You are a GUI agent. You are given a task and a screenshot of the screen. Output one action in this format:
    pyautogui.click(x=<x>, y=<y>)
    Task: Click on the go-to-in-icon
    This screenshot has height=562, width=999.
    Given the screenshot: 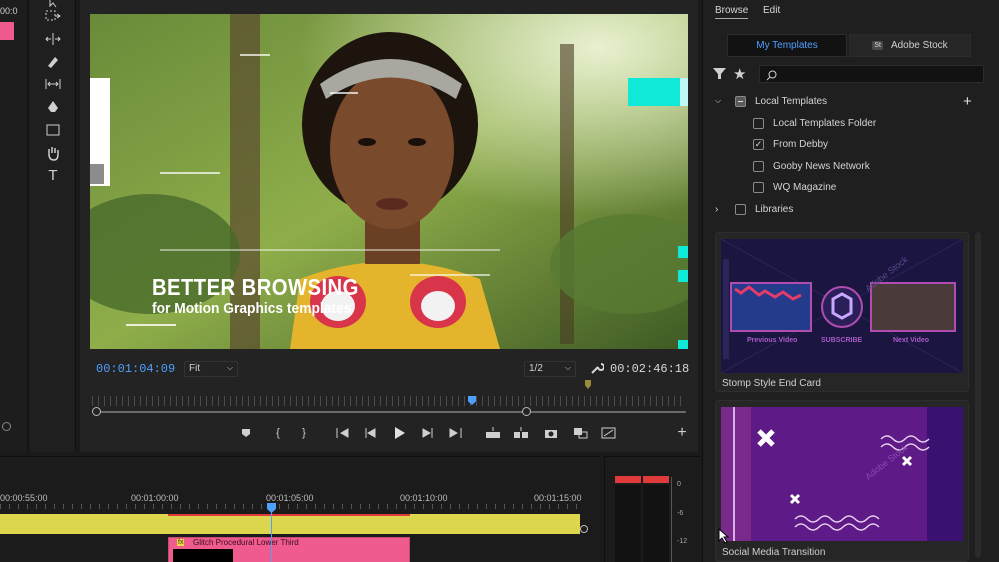 What is the action you would take?
    pyautogui.click(x=342, y=433)
    